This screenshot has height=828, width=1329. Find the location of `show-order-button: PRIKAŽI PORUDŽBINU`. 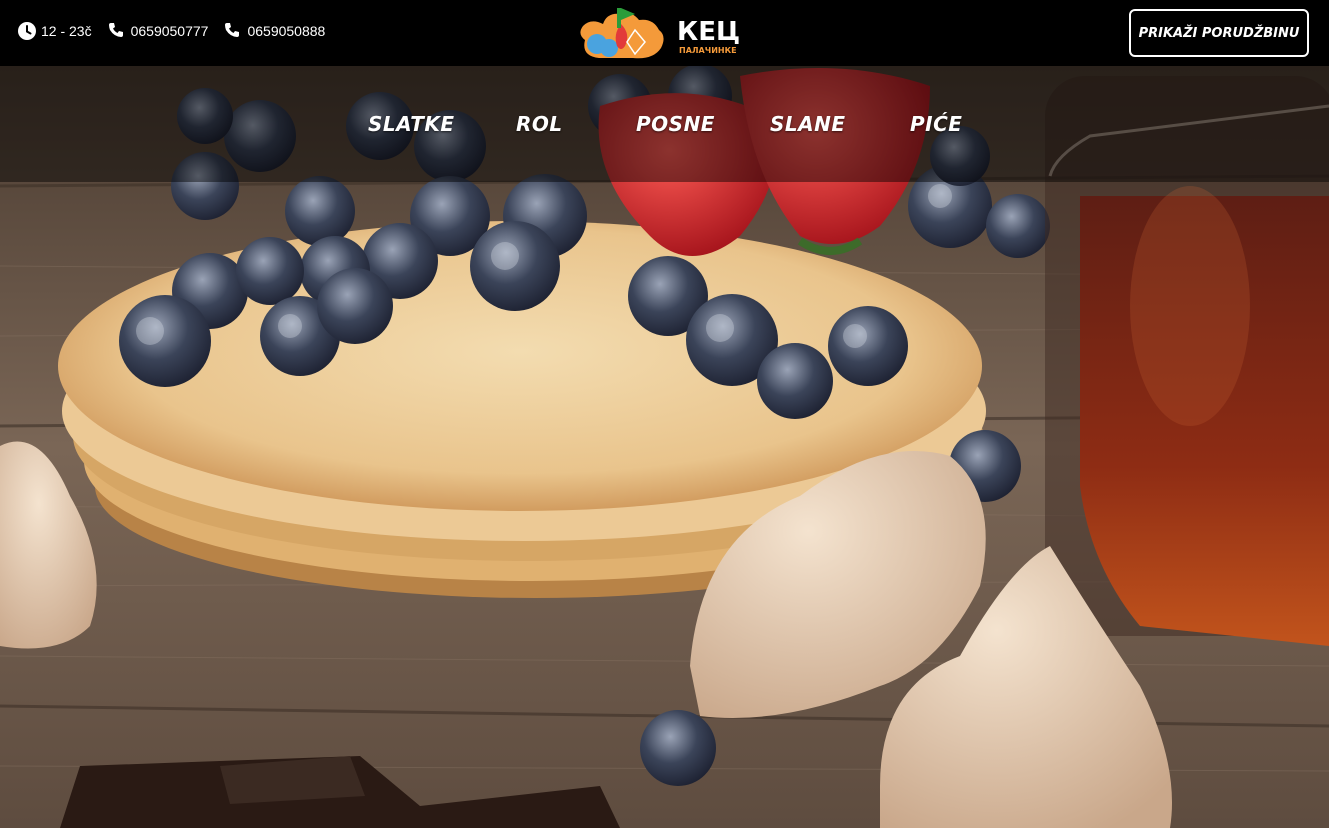

show-order-button: PRIKAŽI PORUDŽBINU is located at coordinates (1219, 33).